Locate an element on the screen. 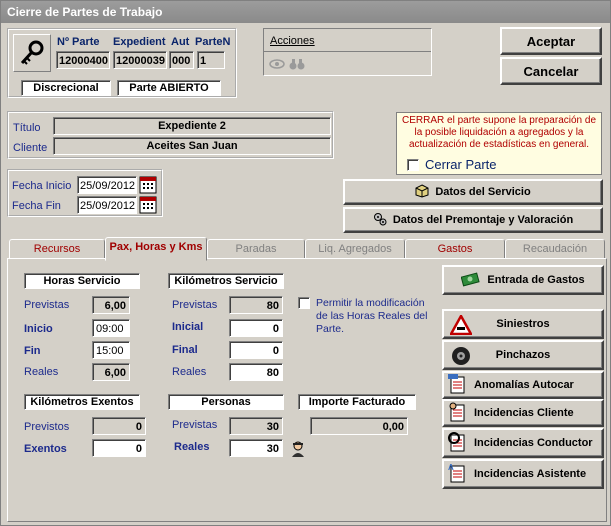 This screenshot has width=611, height=526. entrada-gastos-button: Entrada de Gastos is located at coordinates (523, 280).